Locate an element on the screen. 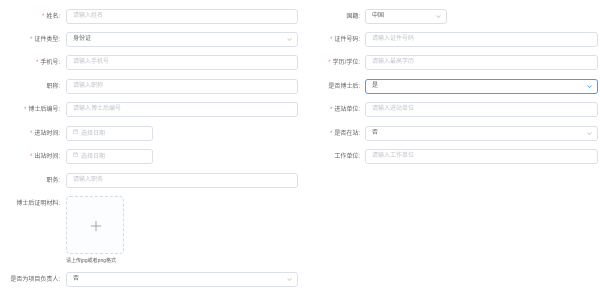 The image size is (600, 293). phone-input: 请输入手机号 is located at coordinates (182, 62).